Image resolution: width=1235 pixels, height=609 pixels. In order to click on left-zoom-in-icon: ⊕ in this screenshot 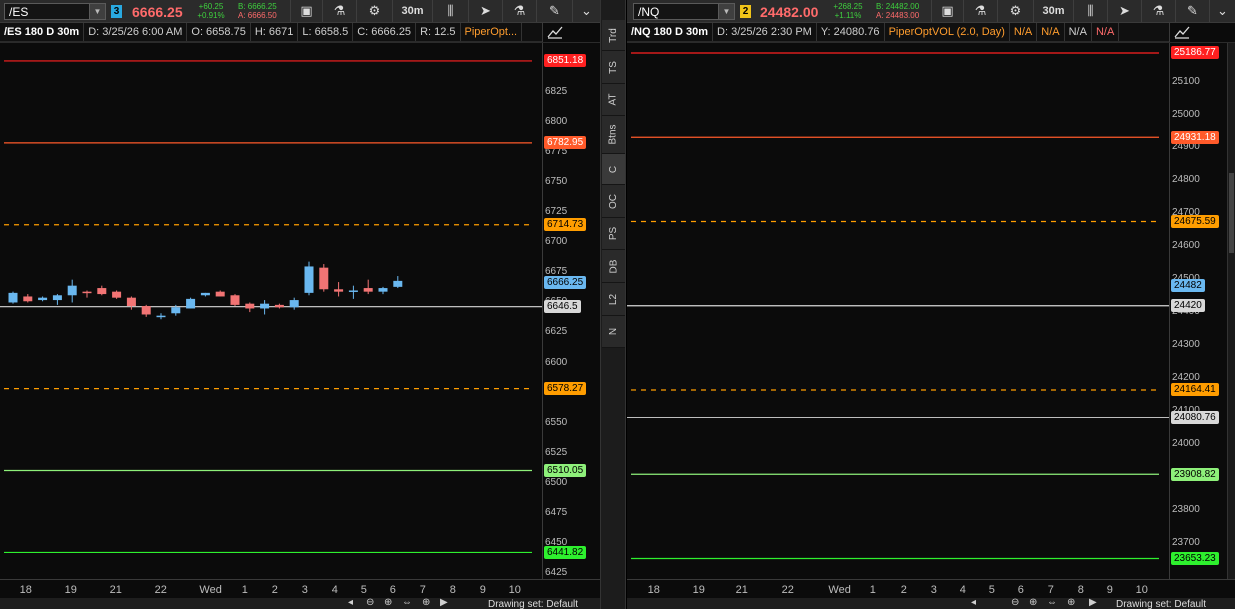, I will do `click(388, 602)`.